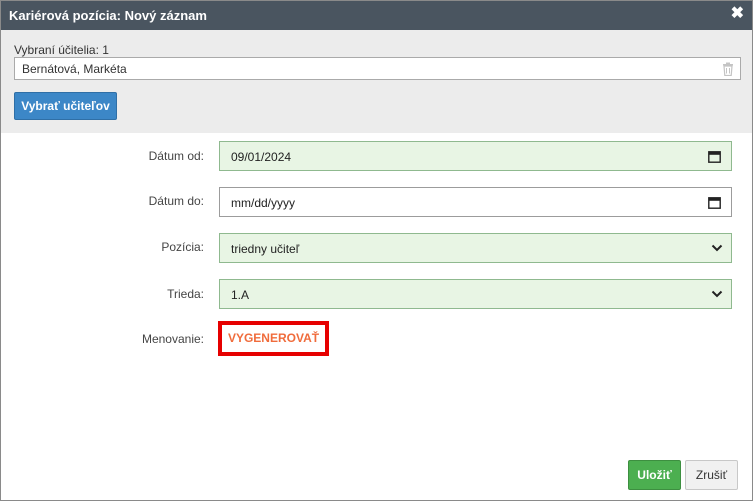  I want to click on selected-teacher-item: Bernátová, Markéta, so click(377, 68).